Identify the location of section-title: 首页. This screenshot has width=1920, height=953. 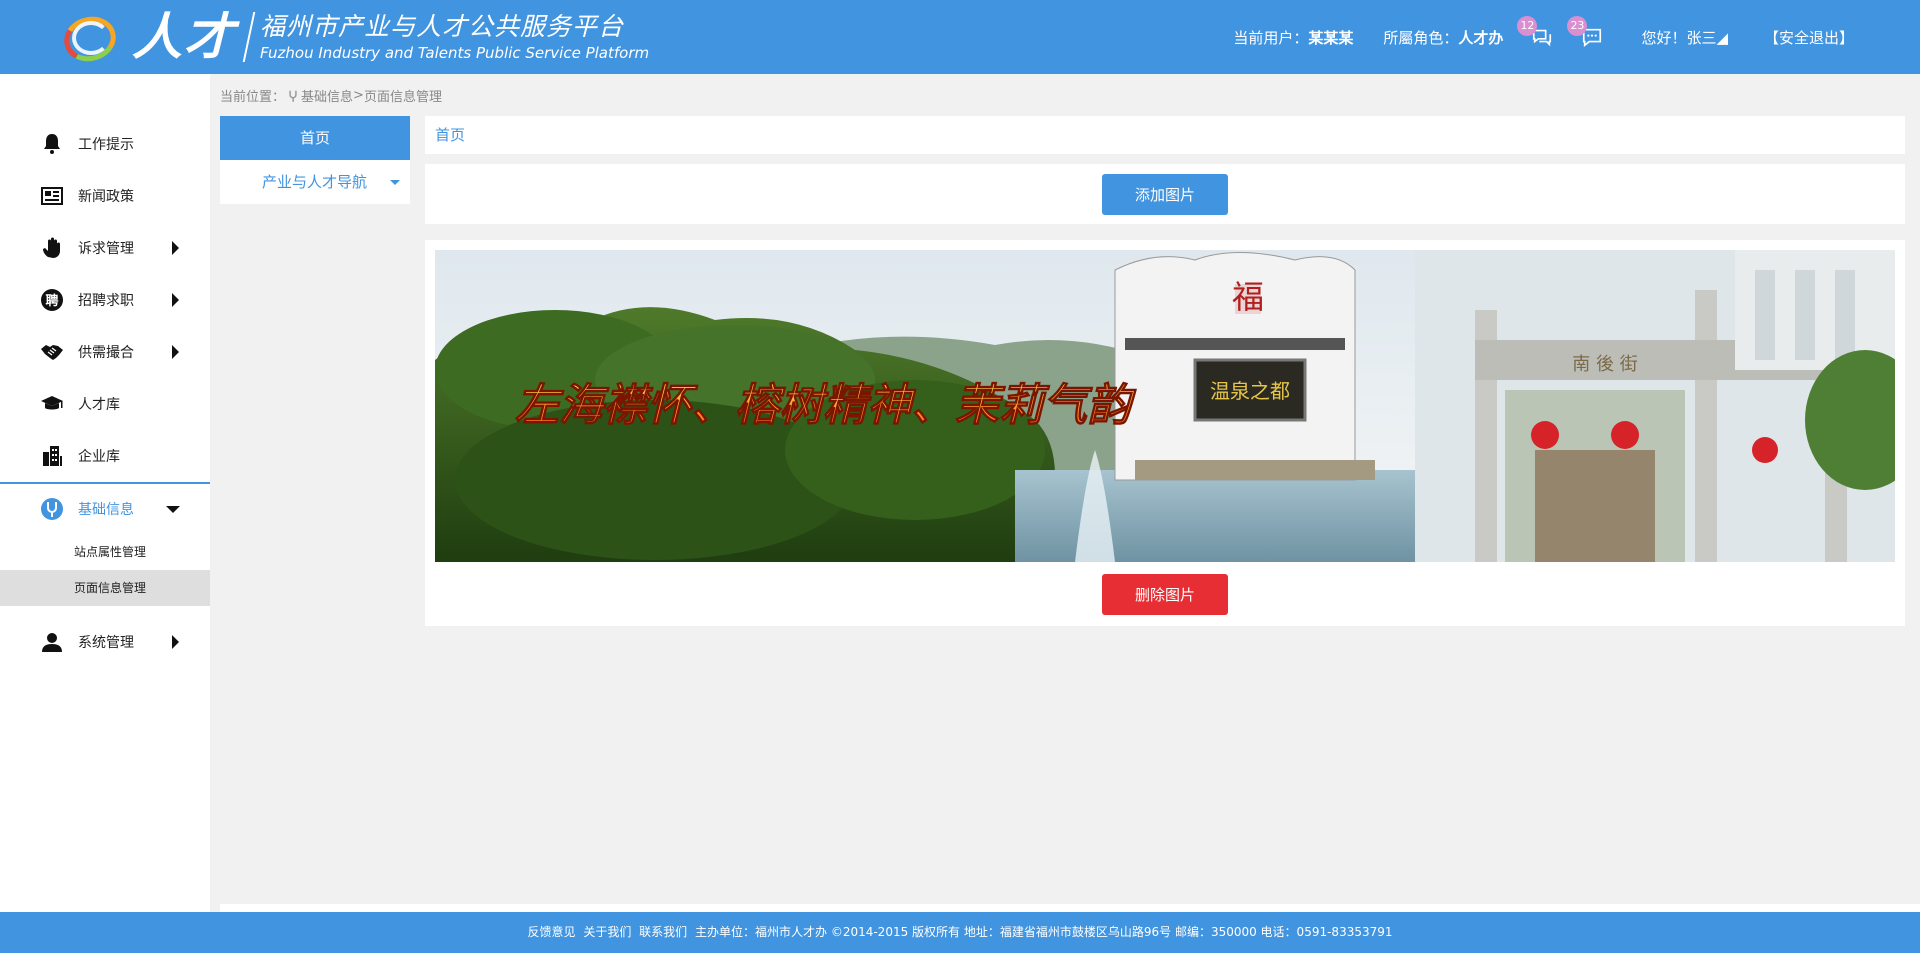
(1165, 135).